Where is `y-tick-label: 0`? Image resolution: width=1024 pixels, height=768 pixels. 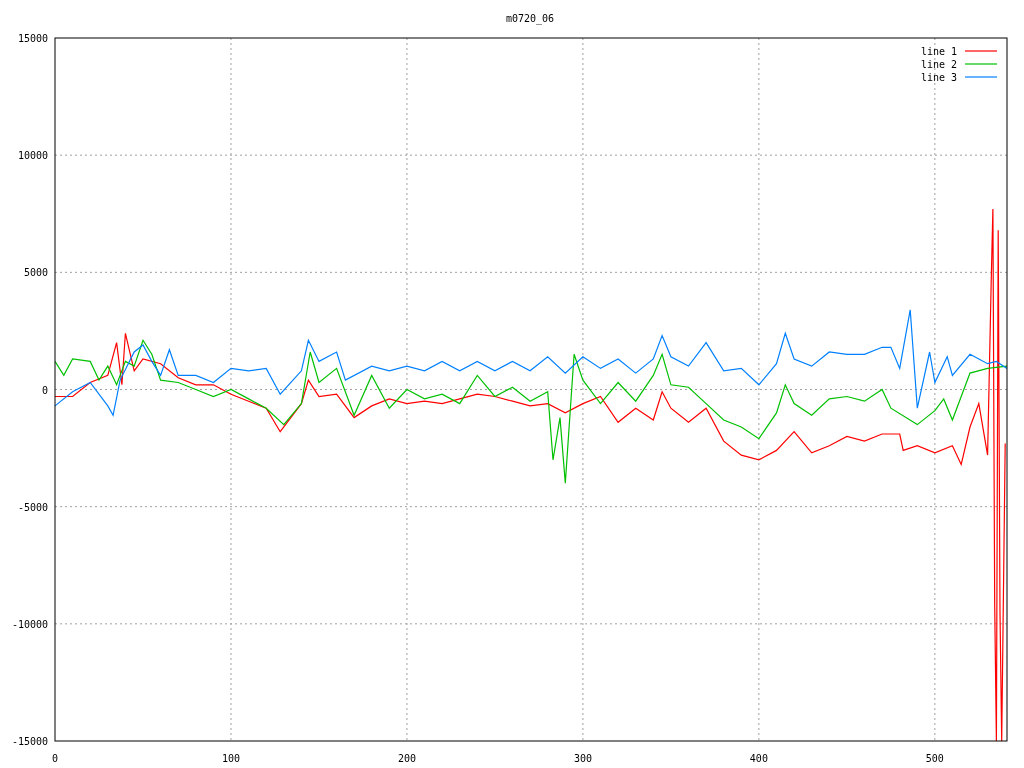 y-tick-label: 0 is located at coordinates (44, 390).